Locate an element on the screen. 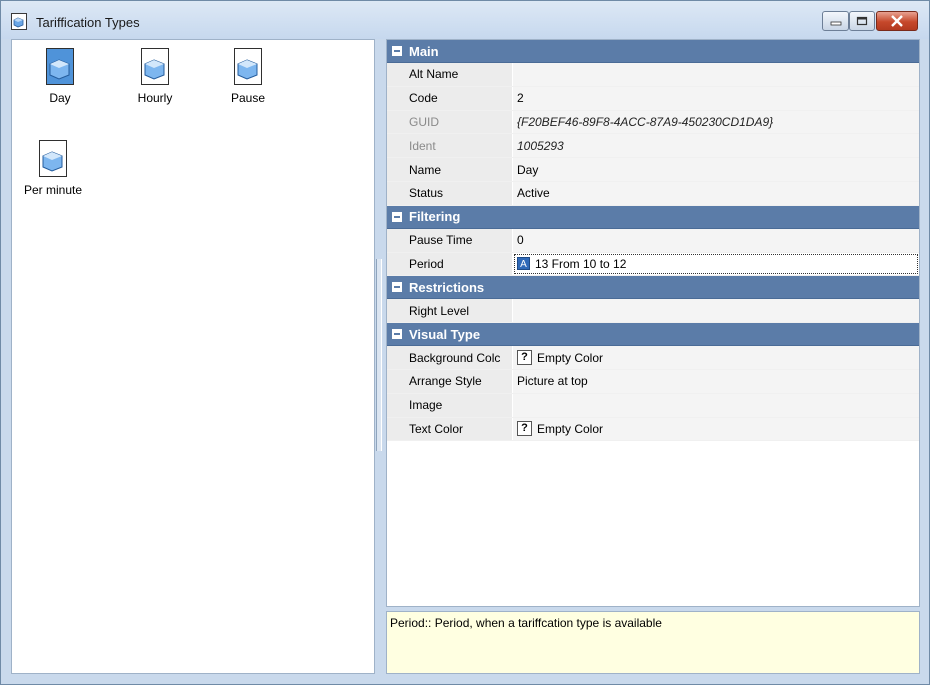  app-icon is located at coordinates (19, 21).